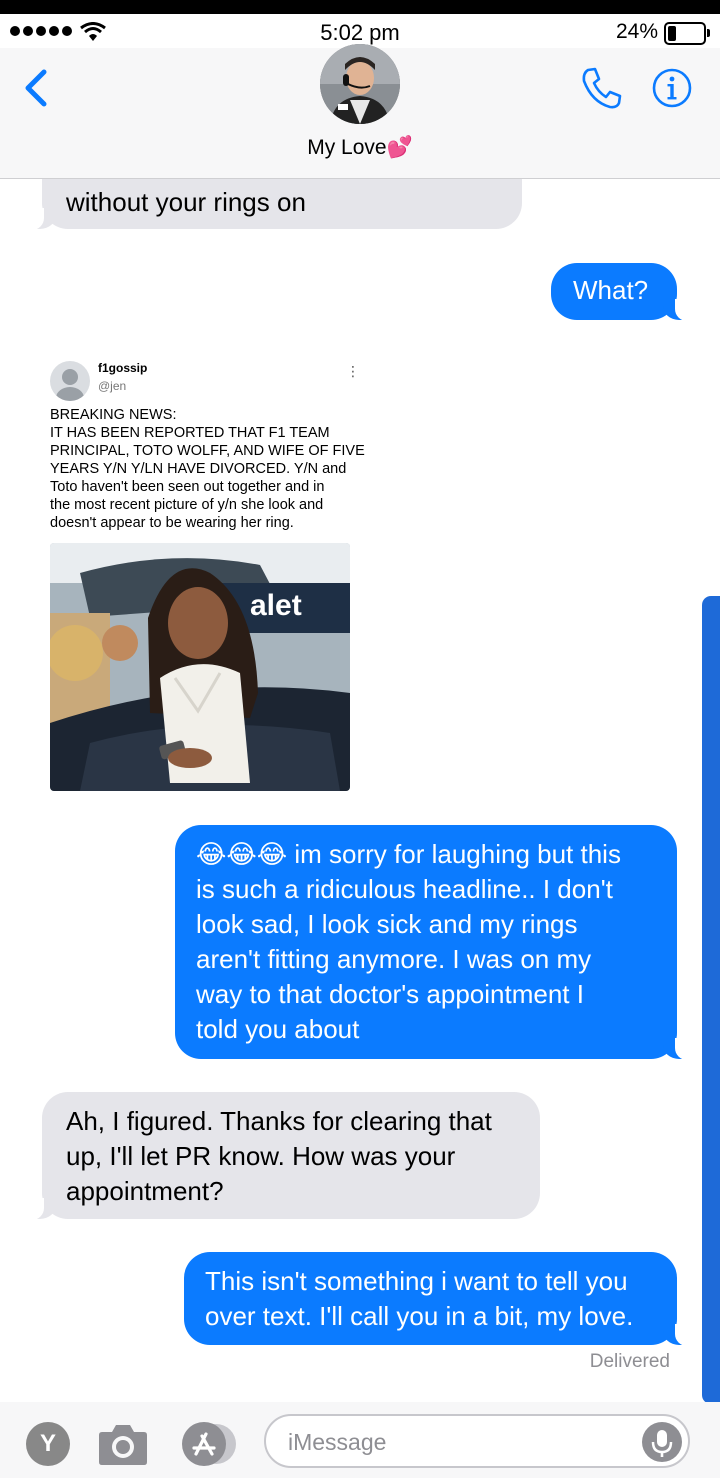 This screenshot has height=1478, width=720. I want to click on conversation-header: My Love💕, so click(360, 111).